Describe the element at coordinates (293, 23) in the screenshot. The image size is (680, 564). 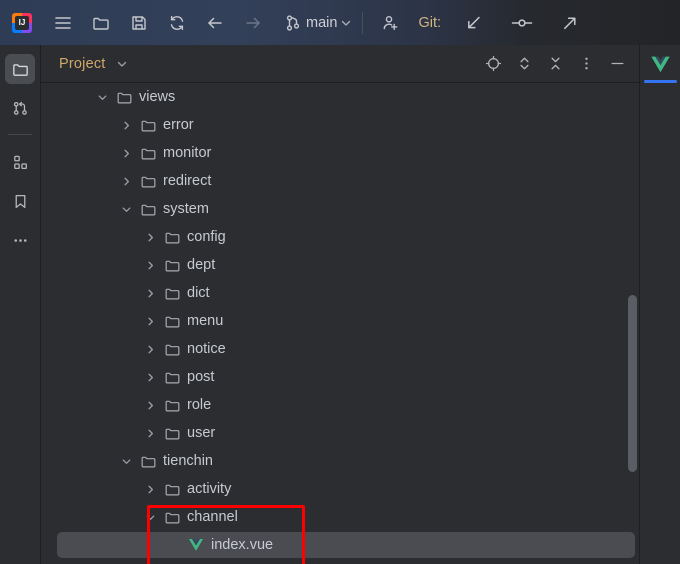
I see `branch-icon` at that location.